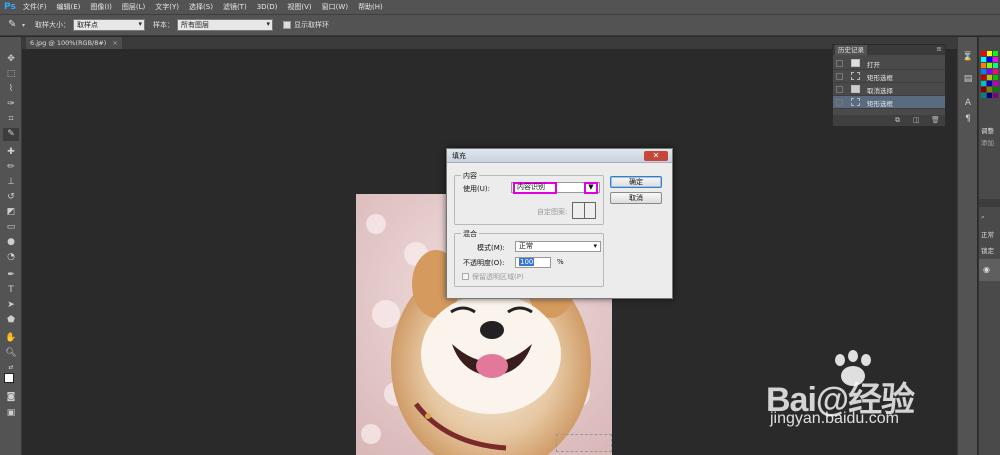  What do you see at coordinates (555, 188) in the screenshot?
I see `use-select: 内容识别 ▼` at bounding box center [555, 188].